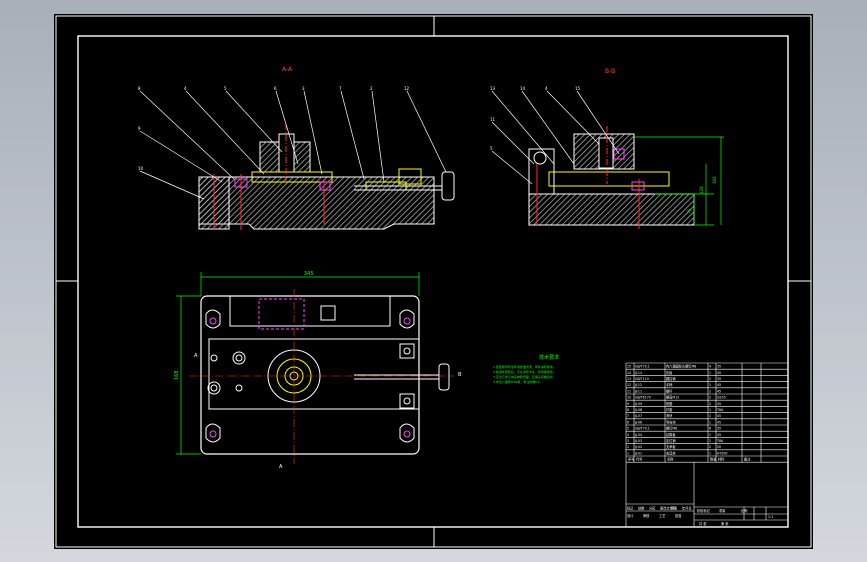 Image resolution: width=867 pixels, height=562 pixels. I want to click on parts-list-cell: 14, so click(629, 373).